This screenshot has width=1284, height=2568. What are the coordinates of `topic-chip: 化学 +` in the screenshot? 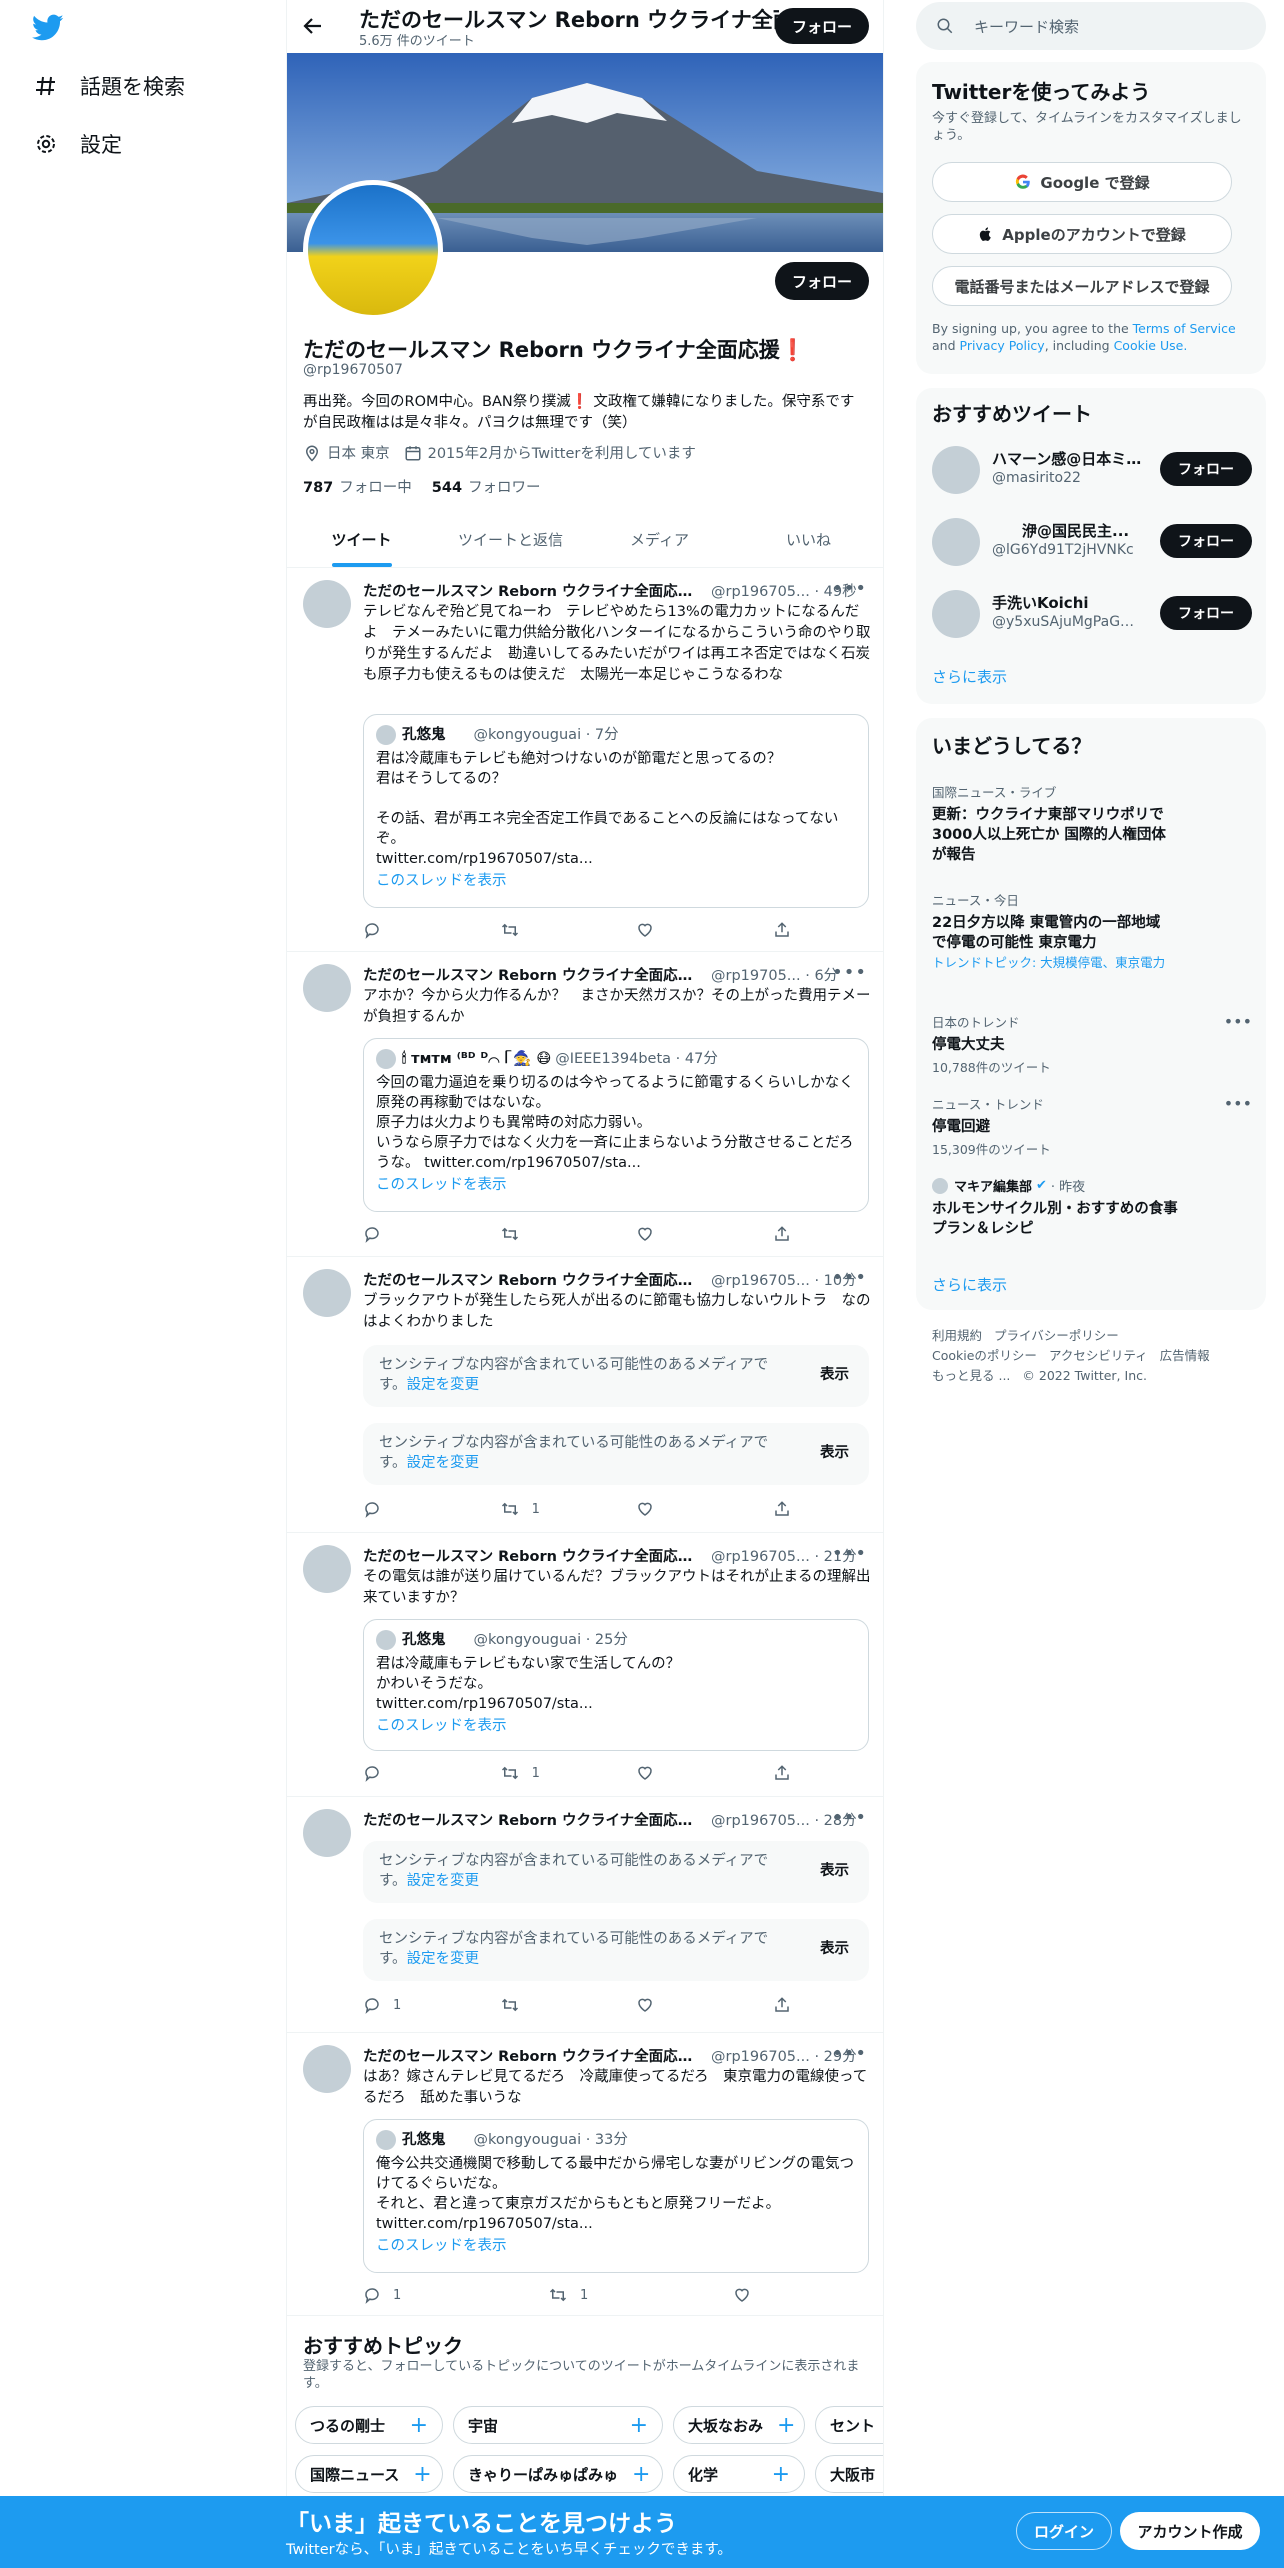 It's located at (739, 2474).